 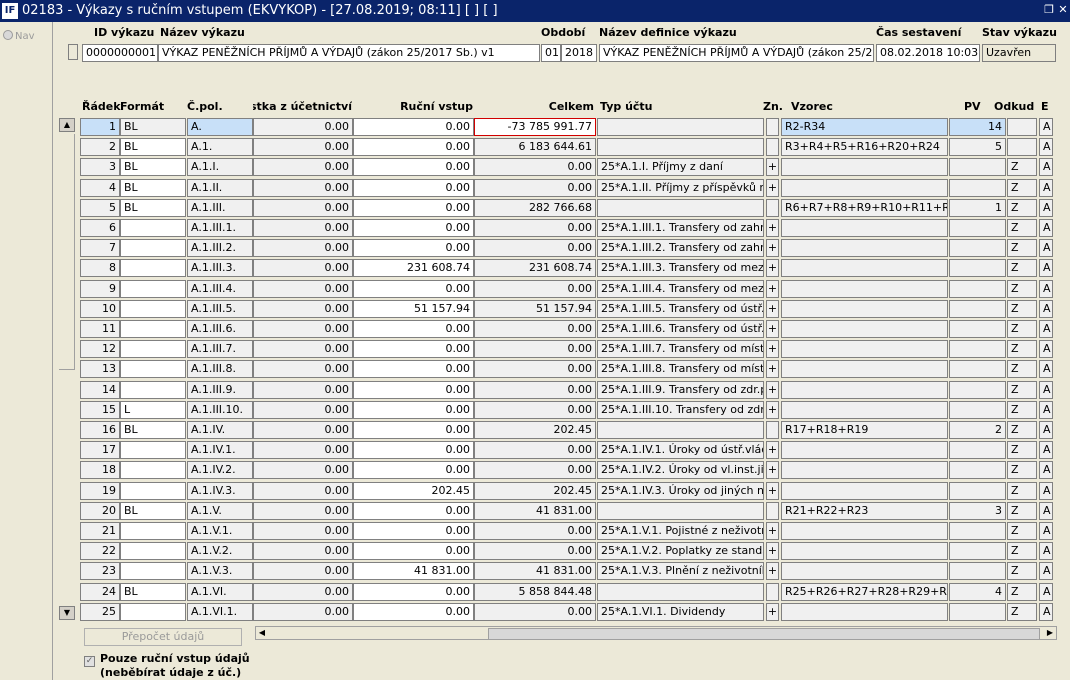 I want to click on cell-cpol: A.1.II., so click(x=220, y=187).